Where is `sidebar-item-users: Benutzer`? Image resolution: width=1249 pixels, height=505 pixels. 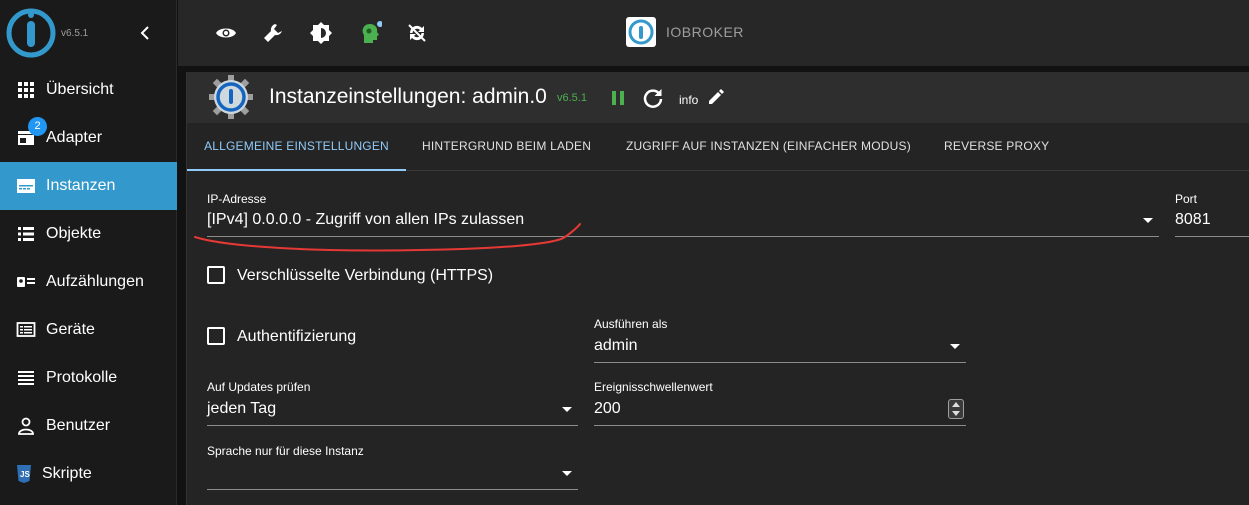 sidebar-item-users: Benutzer is located at coordinates (88, 426).